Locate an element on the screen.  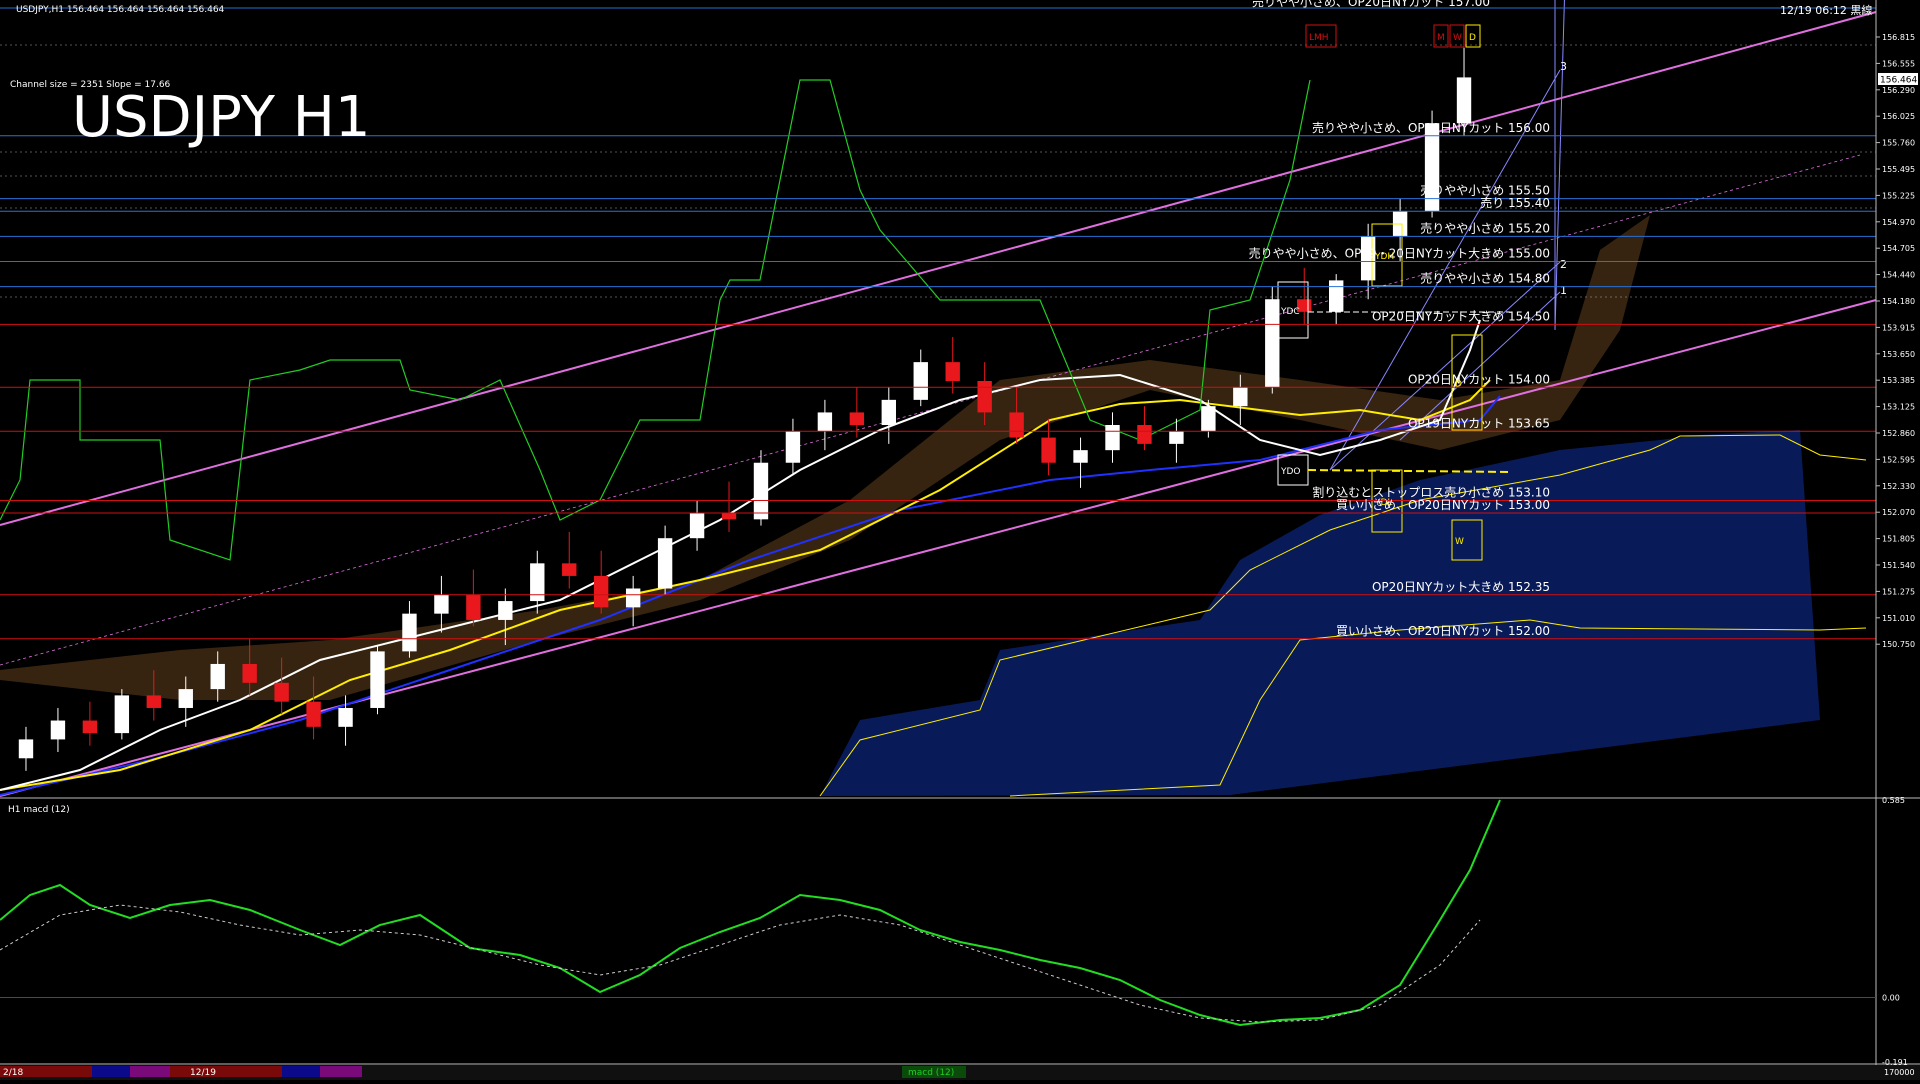
y-tick-label: 153.915 is located at coordinates (1898, 327).